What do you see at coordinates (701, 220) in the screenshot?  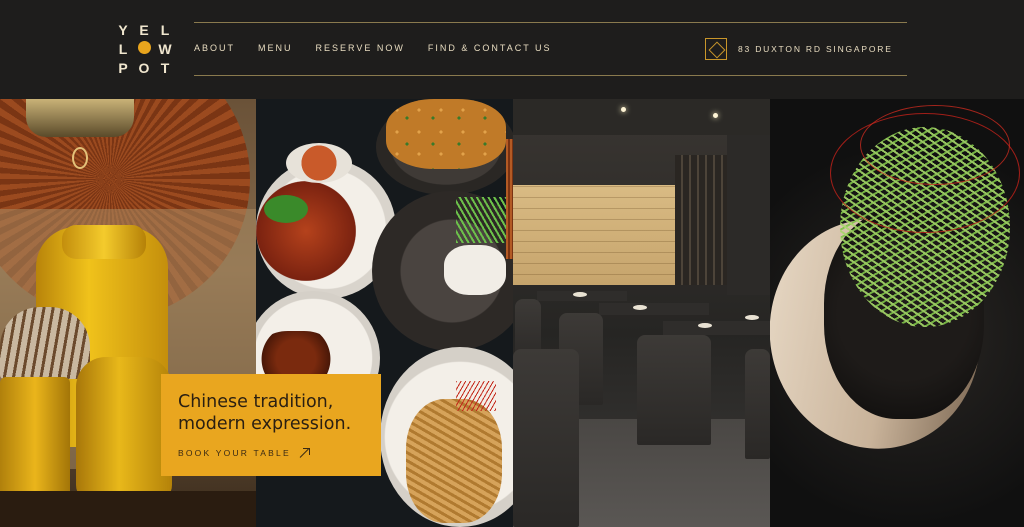 I see `lattice-screen` at bounding box center [701, 220].